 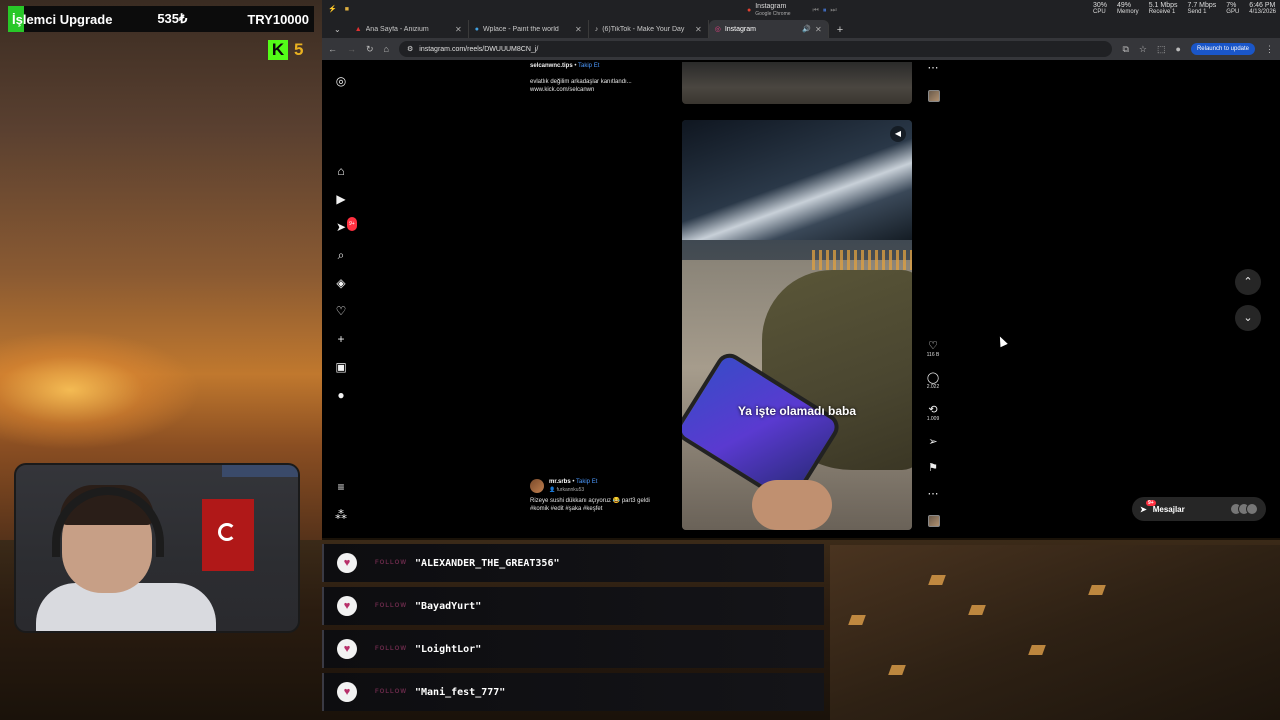 What do you see at coordinates (1178, 49) in the screenshot?
I see `profile-icon: ●` at bounding box center [1178, 49].